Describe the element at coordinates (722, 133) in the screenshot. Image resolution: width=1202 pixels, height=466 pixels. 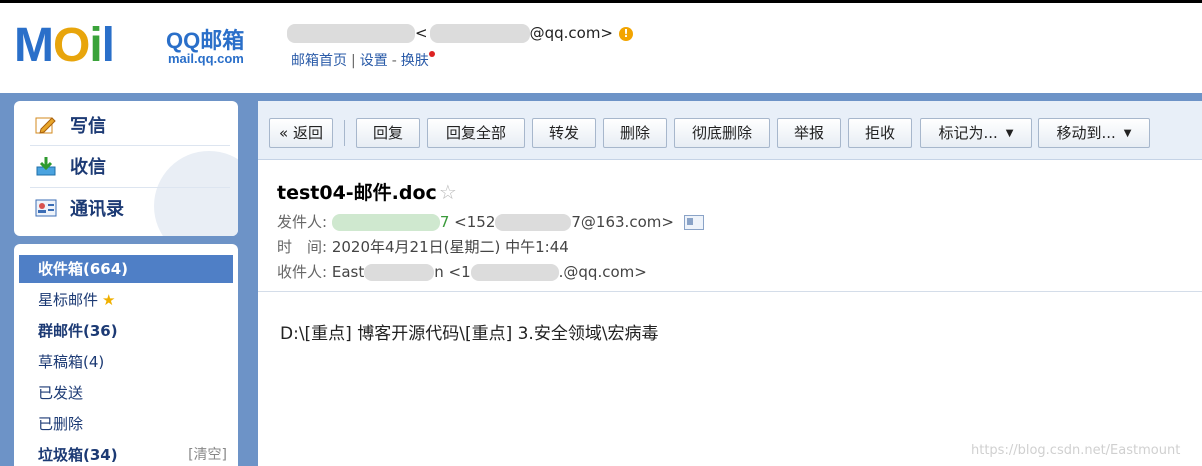
I see `delete-permanently-button: 彻底删除` at that location.